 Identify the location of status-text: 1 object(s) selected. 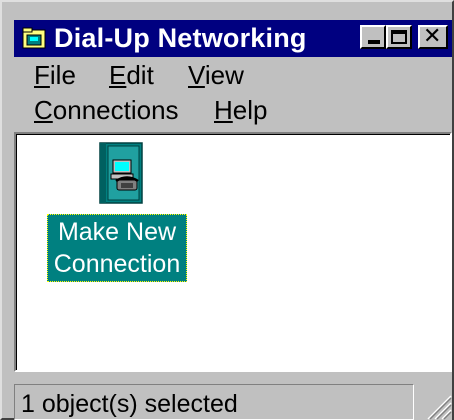
(129, 404).